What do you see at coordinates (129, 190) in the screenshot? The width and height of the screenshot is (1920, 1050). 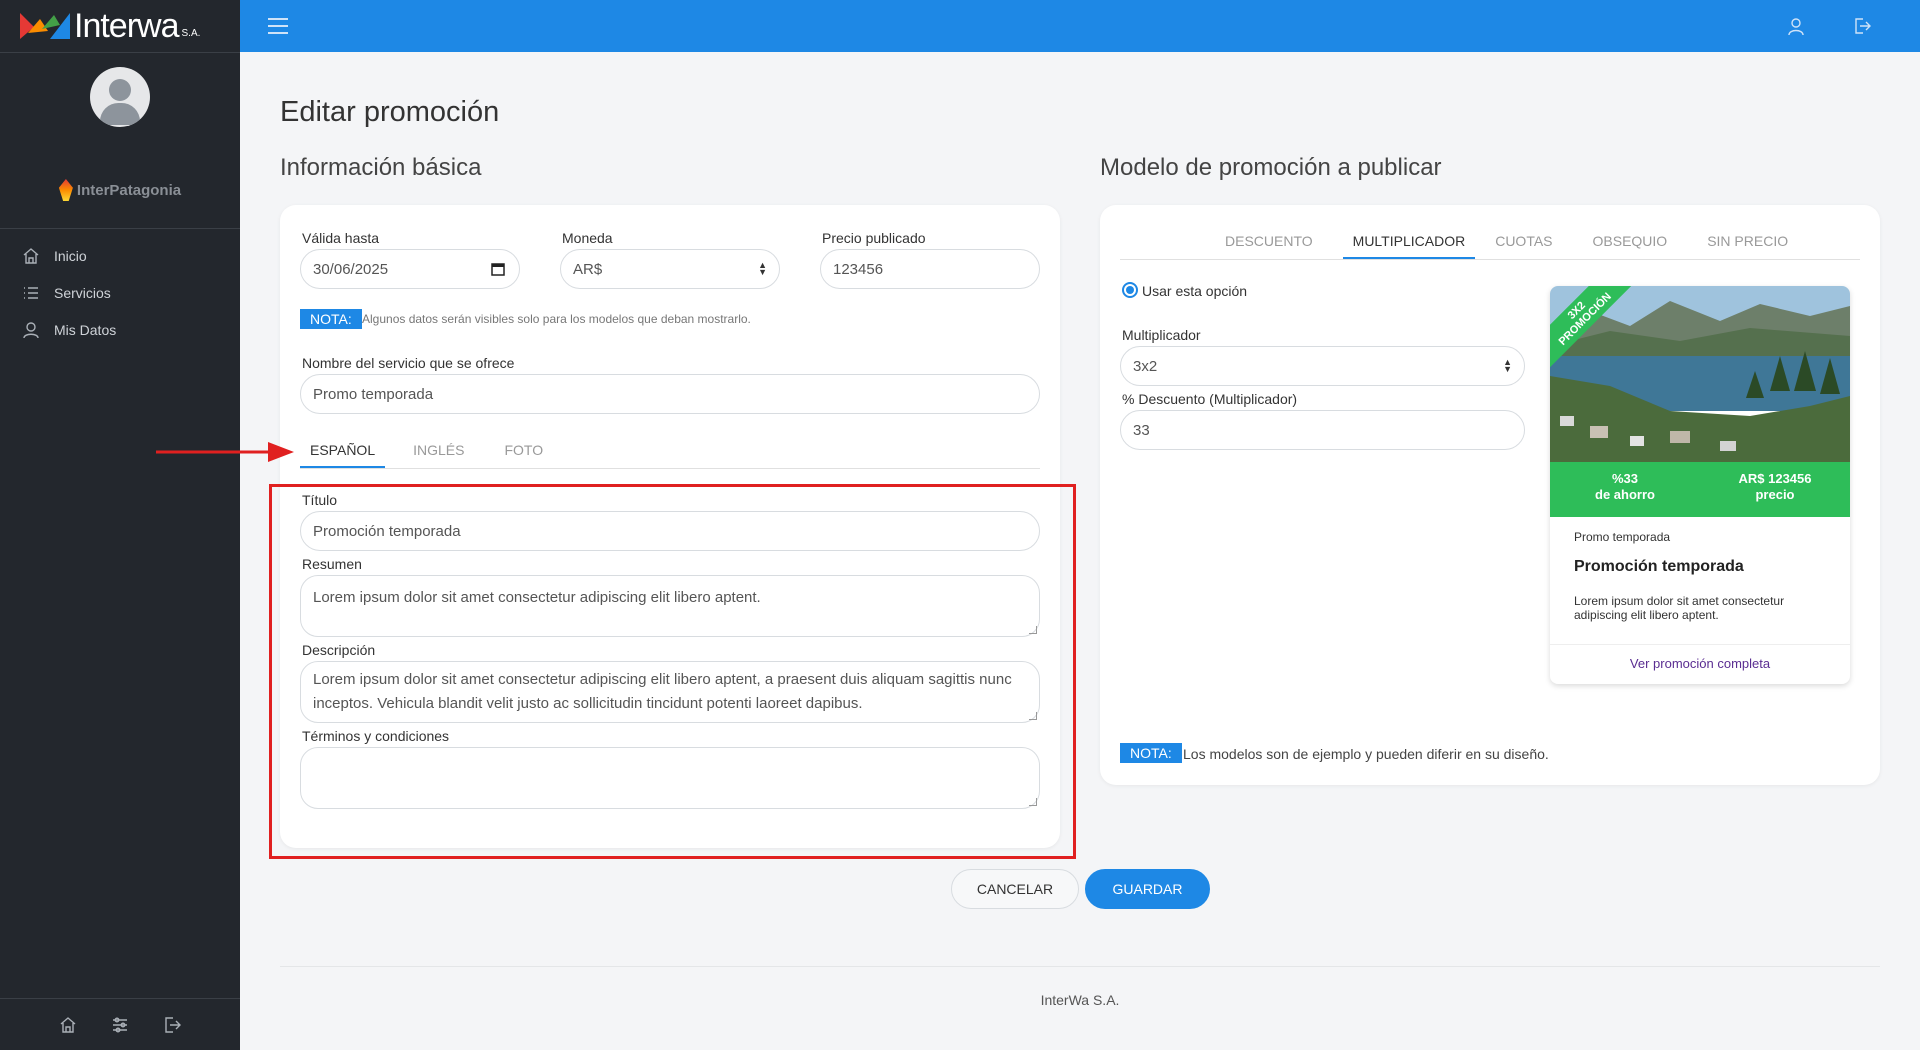 I see `company-name: InterPatagonia` at bounding box center [129, 190].